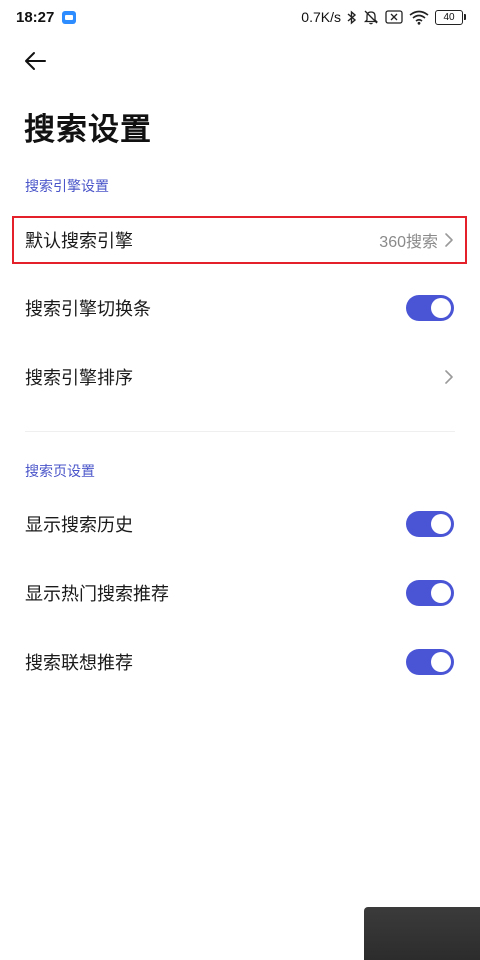 The width and height of the screenshot is (480, 960). What do you see at coordinates (79, 378) in the screenshot?
I see `engine-sort-label: 搜索引擎排序` at bounding box center [79, 378].